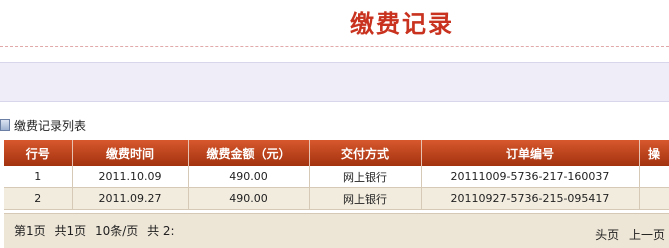  I want to click on list-caption: 缴费记录列表, so click(43, 125).